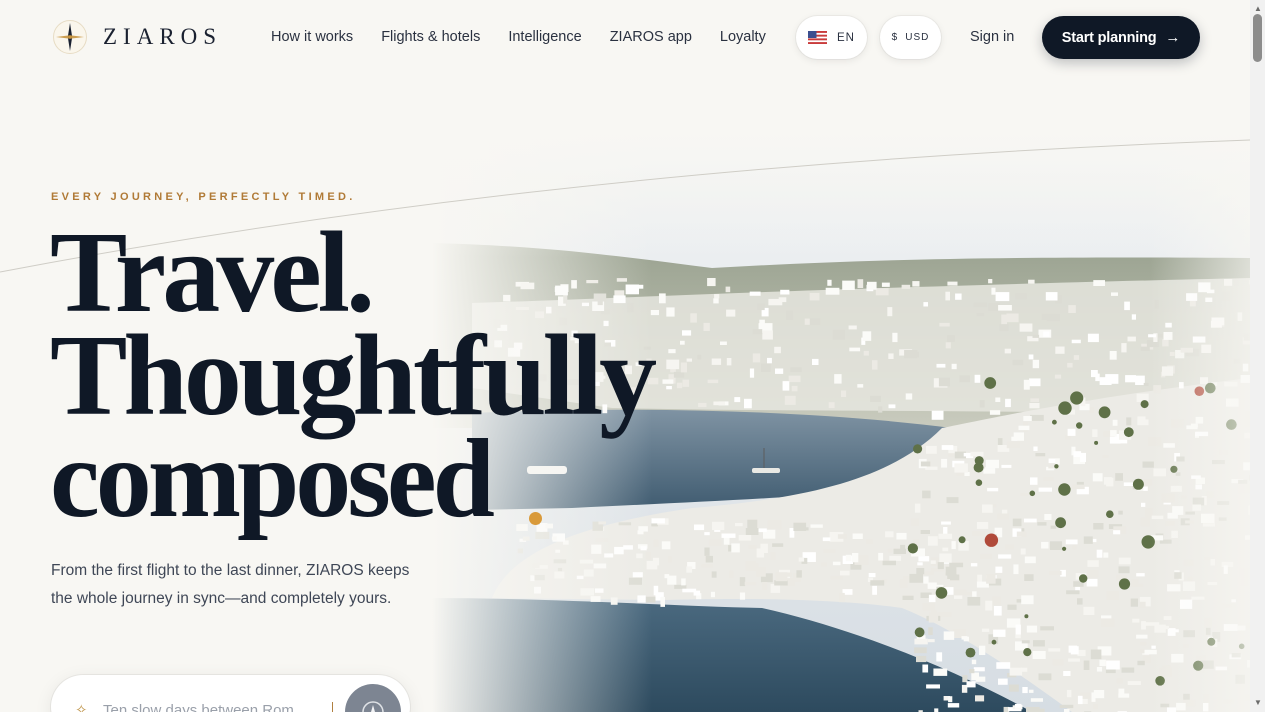 The height and width of the screenshot is (712, 1265). What do you see at coordinates (1258, 8) in the screenshot?
I see `scroll-up-arrow-icon: ▲` at bounding box center [1258, 8].